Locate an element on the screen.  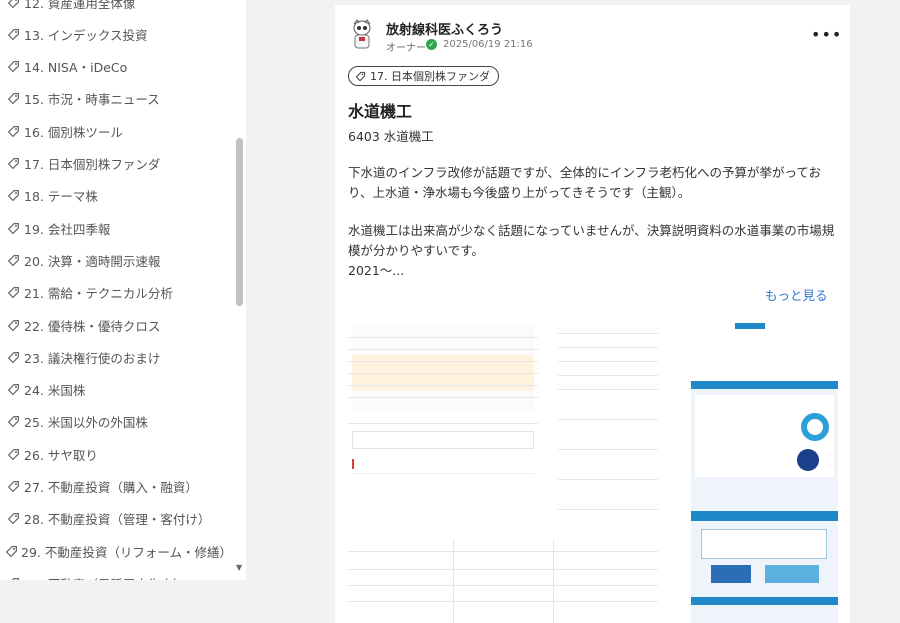
sidebar-item: 17. 日本個別株ファンダ is located at coordinates (116, 164).